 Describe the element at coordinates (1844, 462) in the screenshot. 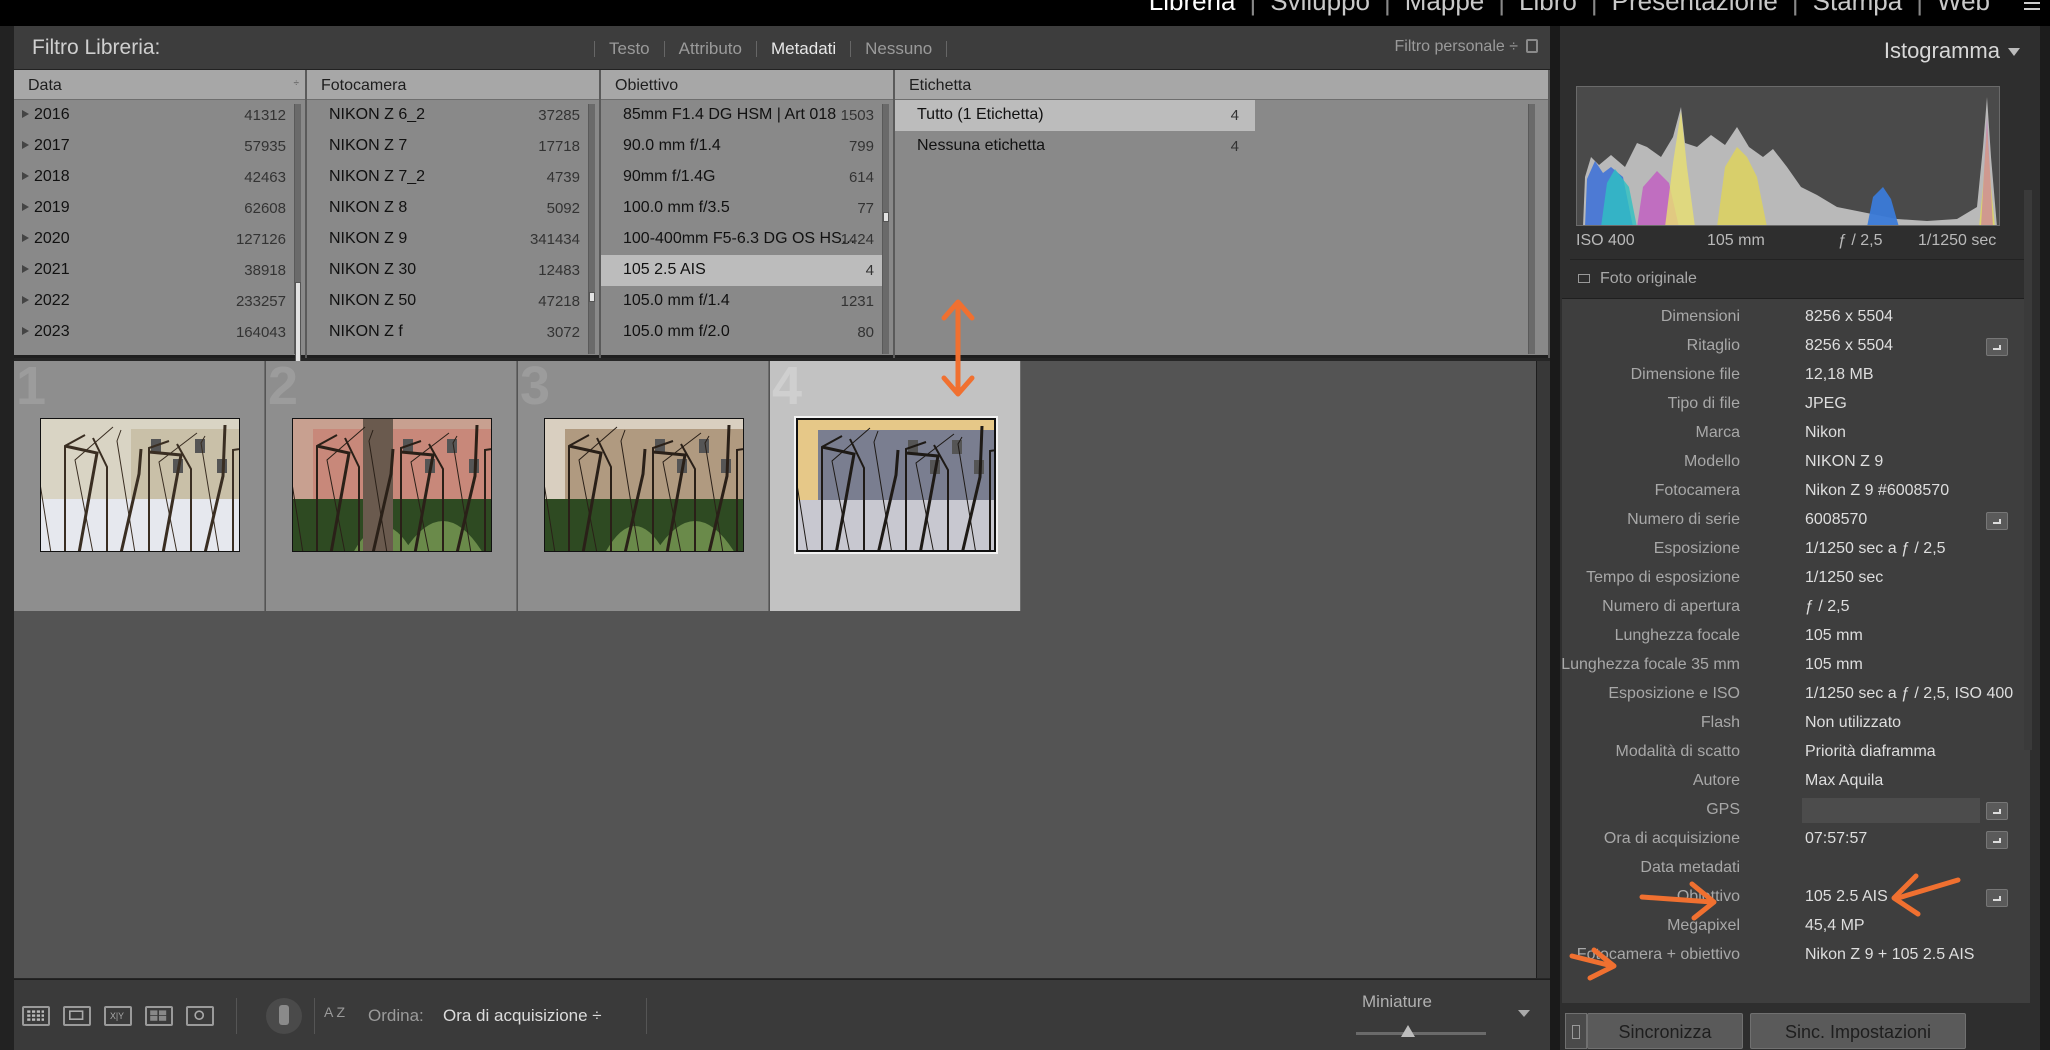

I see `metadata-value: NIKON Z 9` at that location.